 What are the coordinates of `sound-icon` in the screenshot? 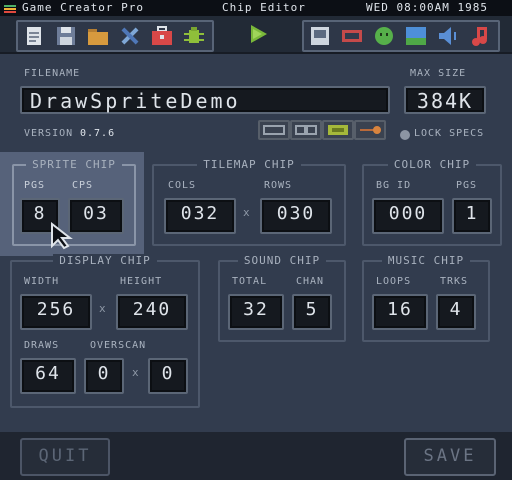 It's located at (448, 36).